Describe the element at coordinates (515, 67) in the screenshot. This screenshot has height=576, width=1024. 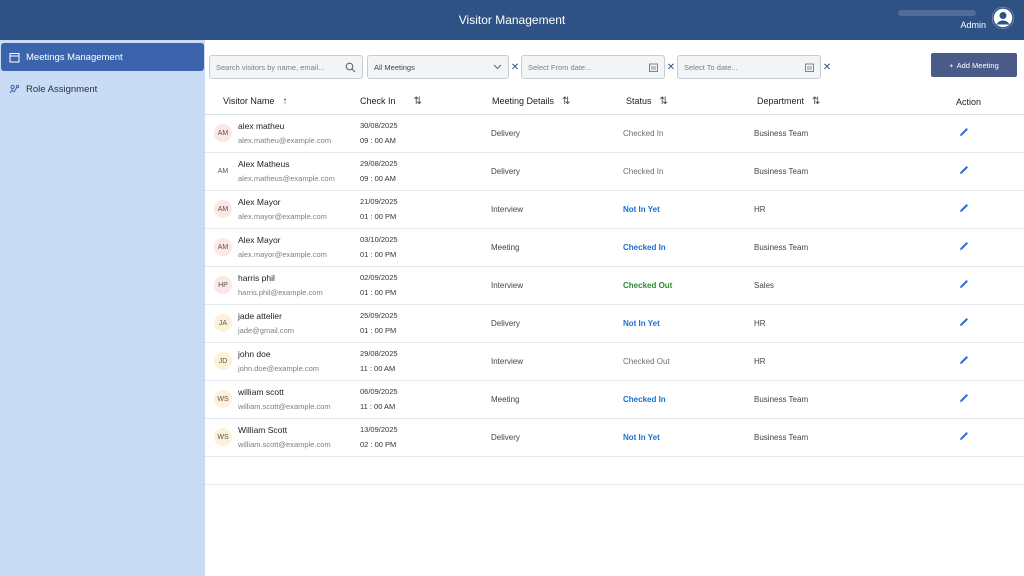
I see `clear-meeting-icon: ✕` at that location.